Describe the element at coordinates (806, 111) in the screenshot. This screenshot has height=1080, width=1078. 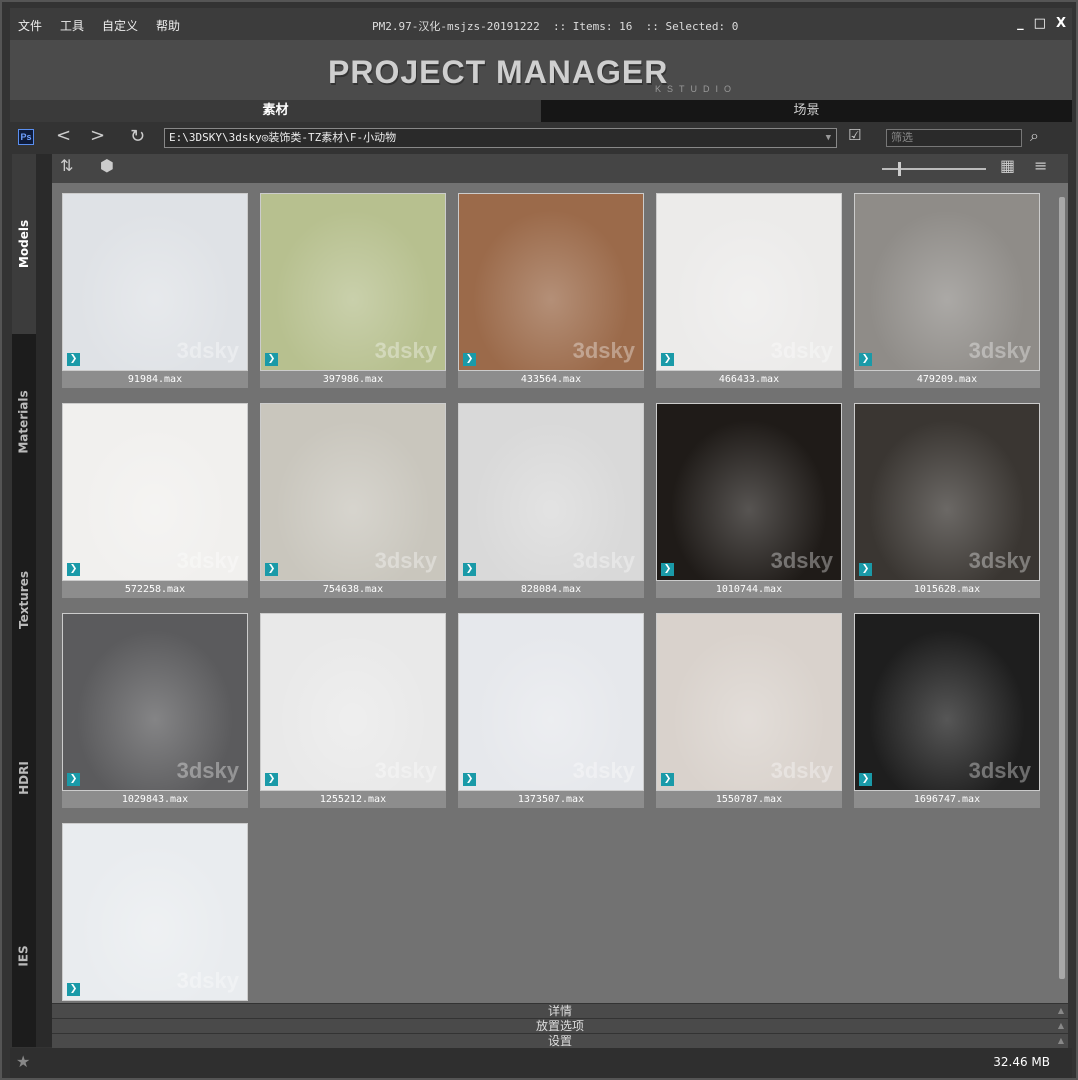
I see `tab-scenes: 场景` at that location.